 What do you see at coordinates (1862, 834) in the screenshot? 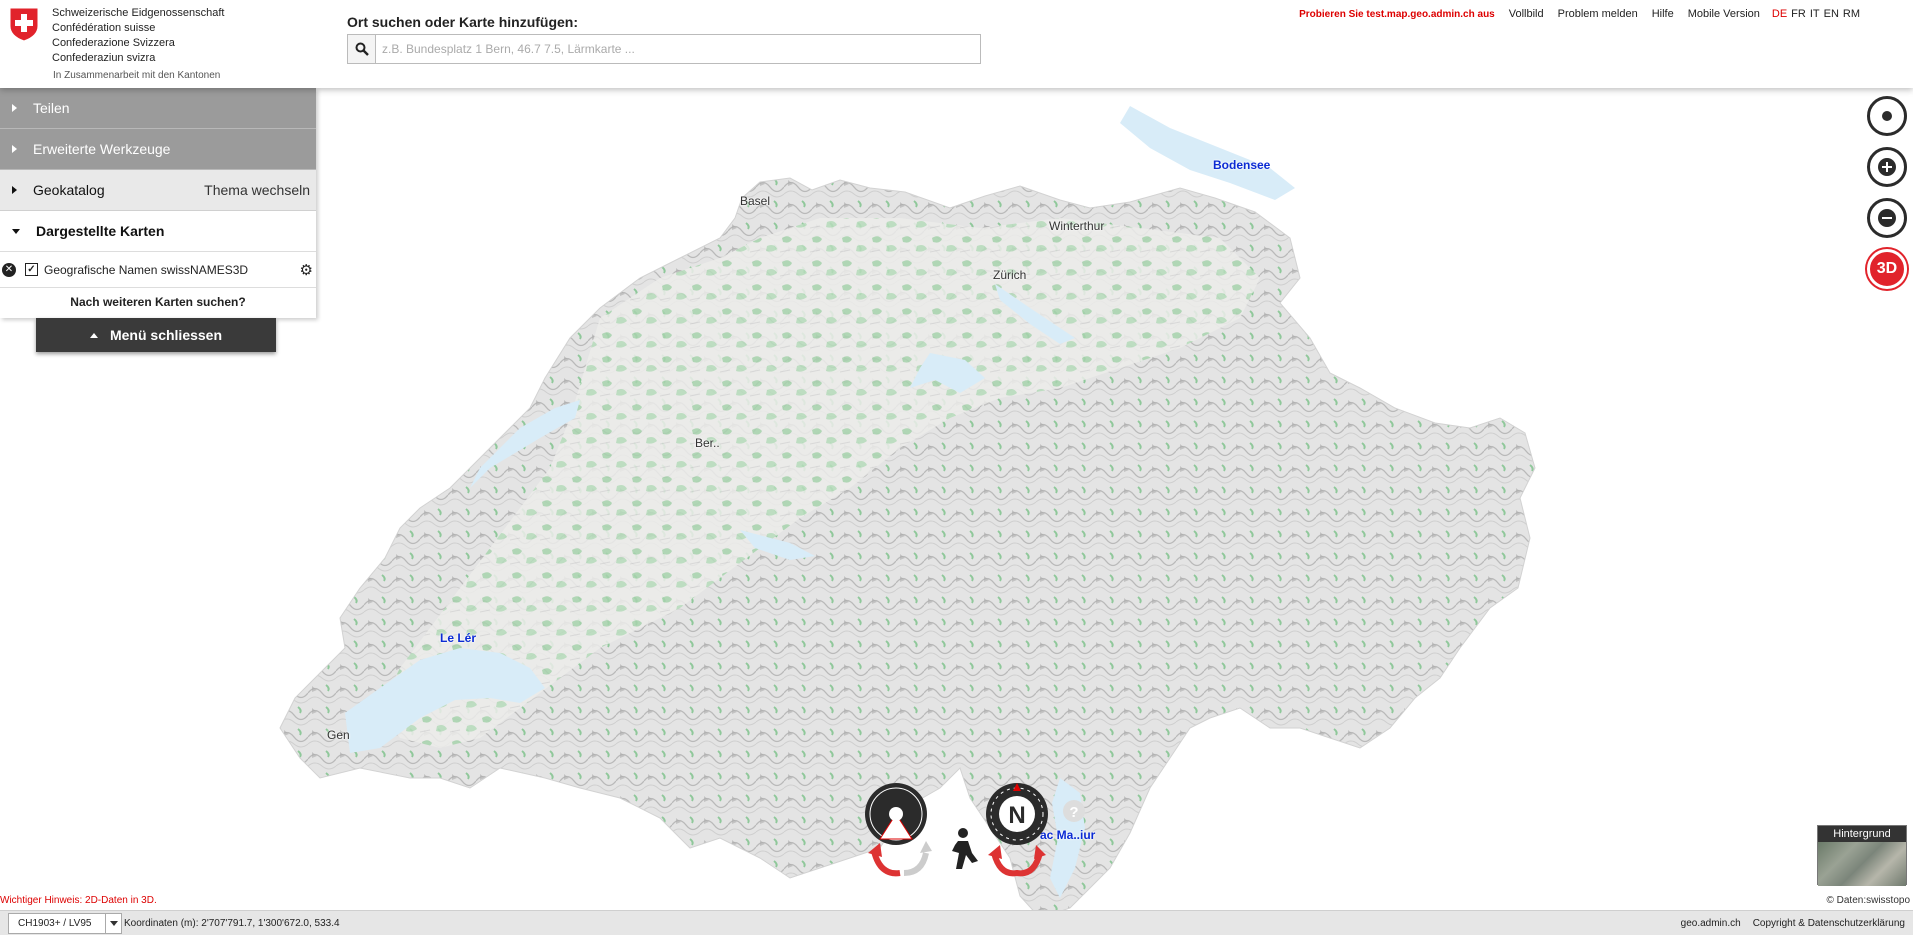
I see `background-label: Hintergrund` at bounding box center [1862, 834].